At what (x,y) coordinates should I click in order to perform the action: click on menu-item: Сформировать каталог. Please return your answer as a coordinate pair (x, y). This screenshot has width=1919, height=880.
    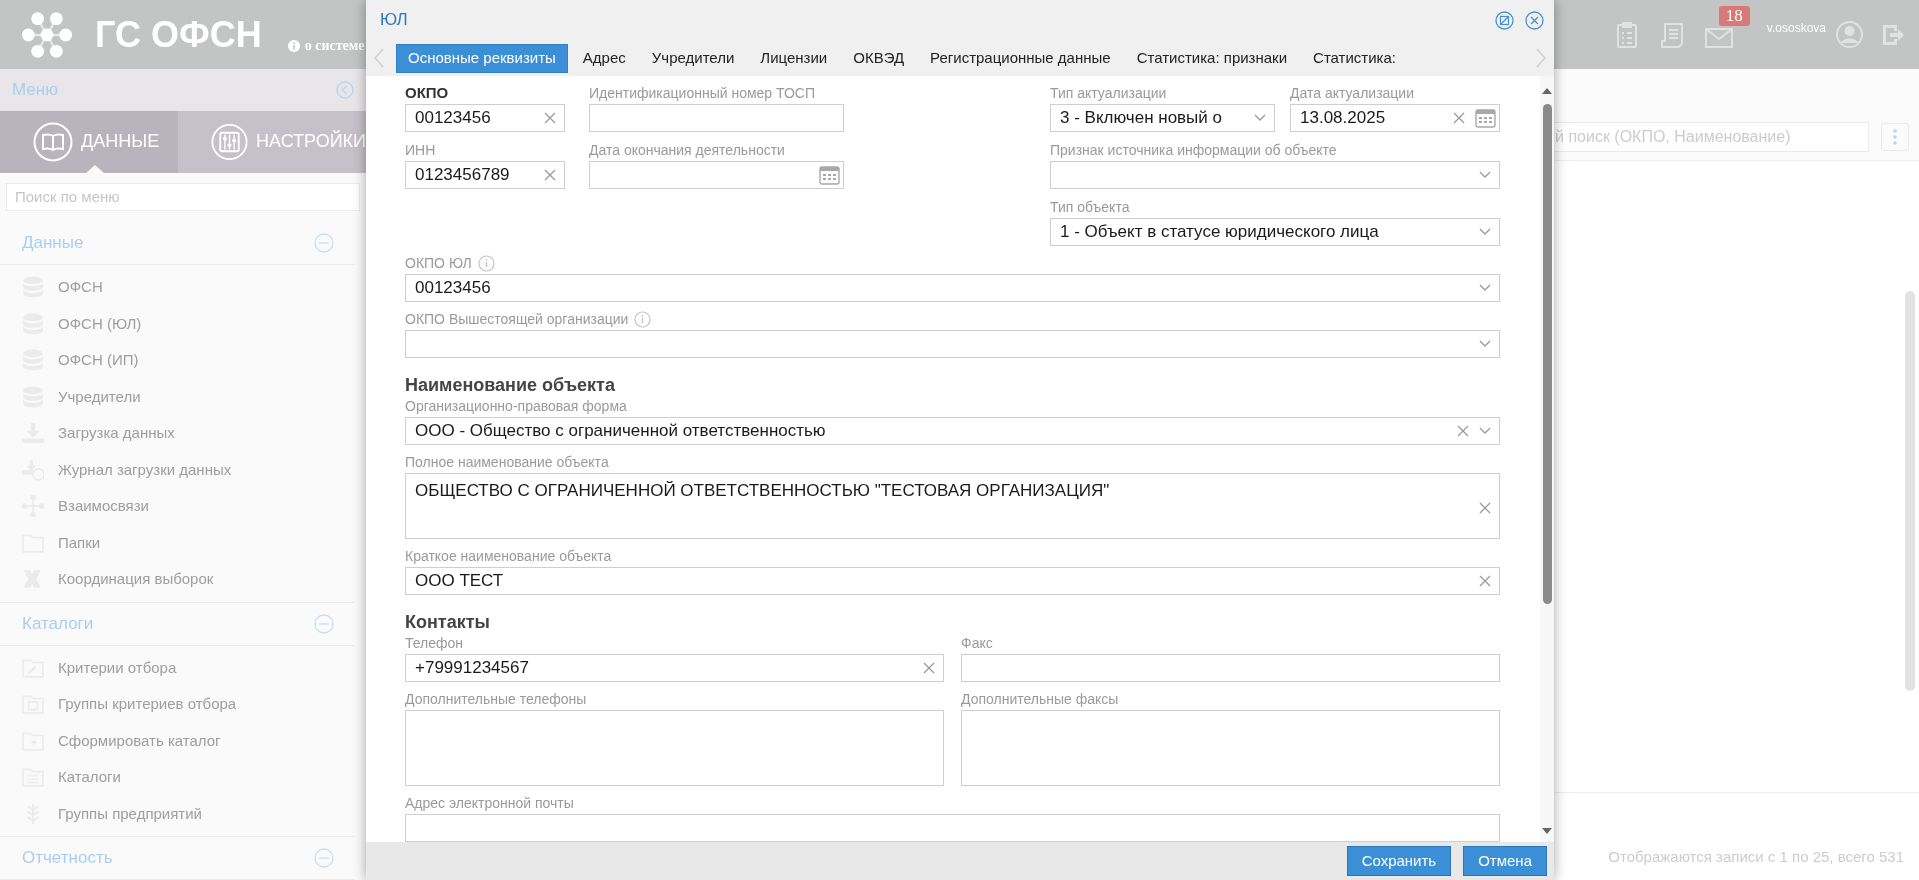
    Looking at the image, I should click on (183, 740).